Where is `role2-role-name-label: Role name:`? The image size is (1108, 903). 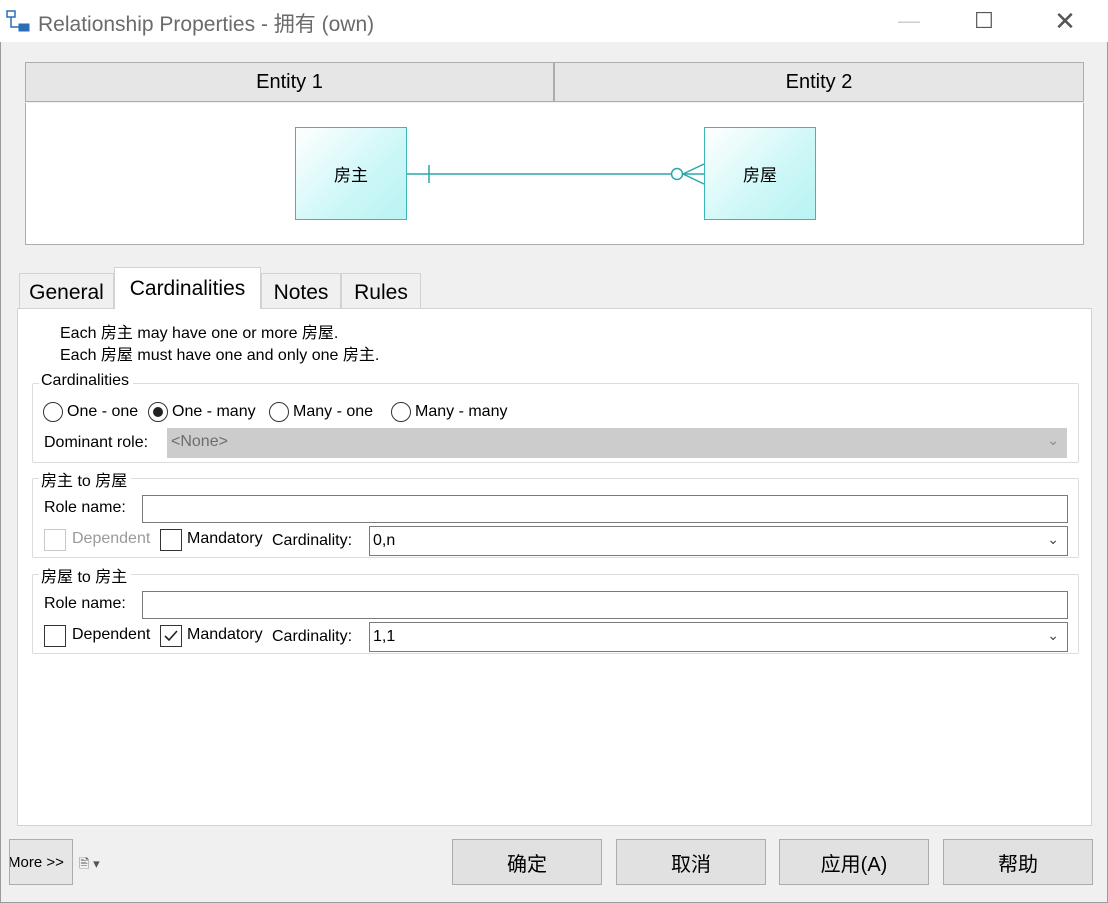
role2-role-name-label: Role name: is located at coordinates (85, 603).